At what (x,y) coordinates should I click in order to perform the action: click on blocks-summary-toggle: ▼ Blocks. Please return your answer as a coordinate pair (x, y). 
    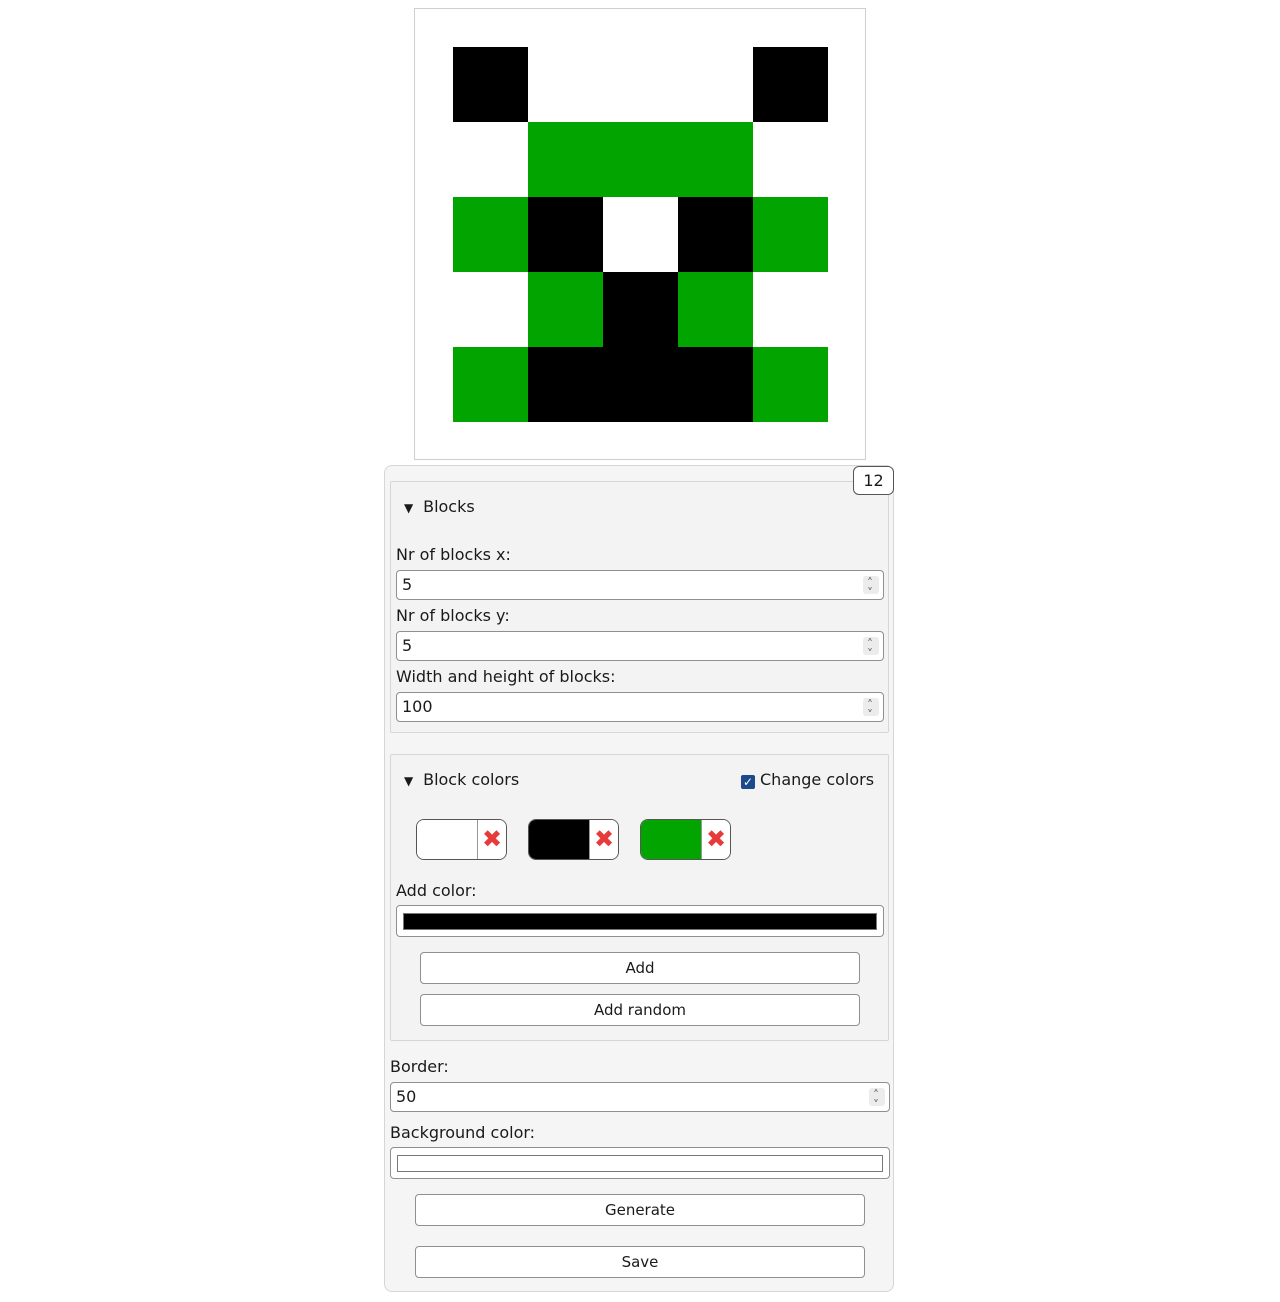
    Looking at the image, I should click on (439, 506).